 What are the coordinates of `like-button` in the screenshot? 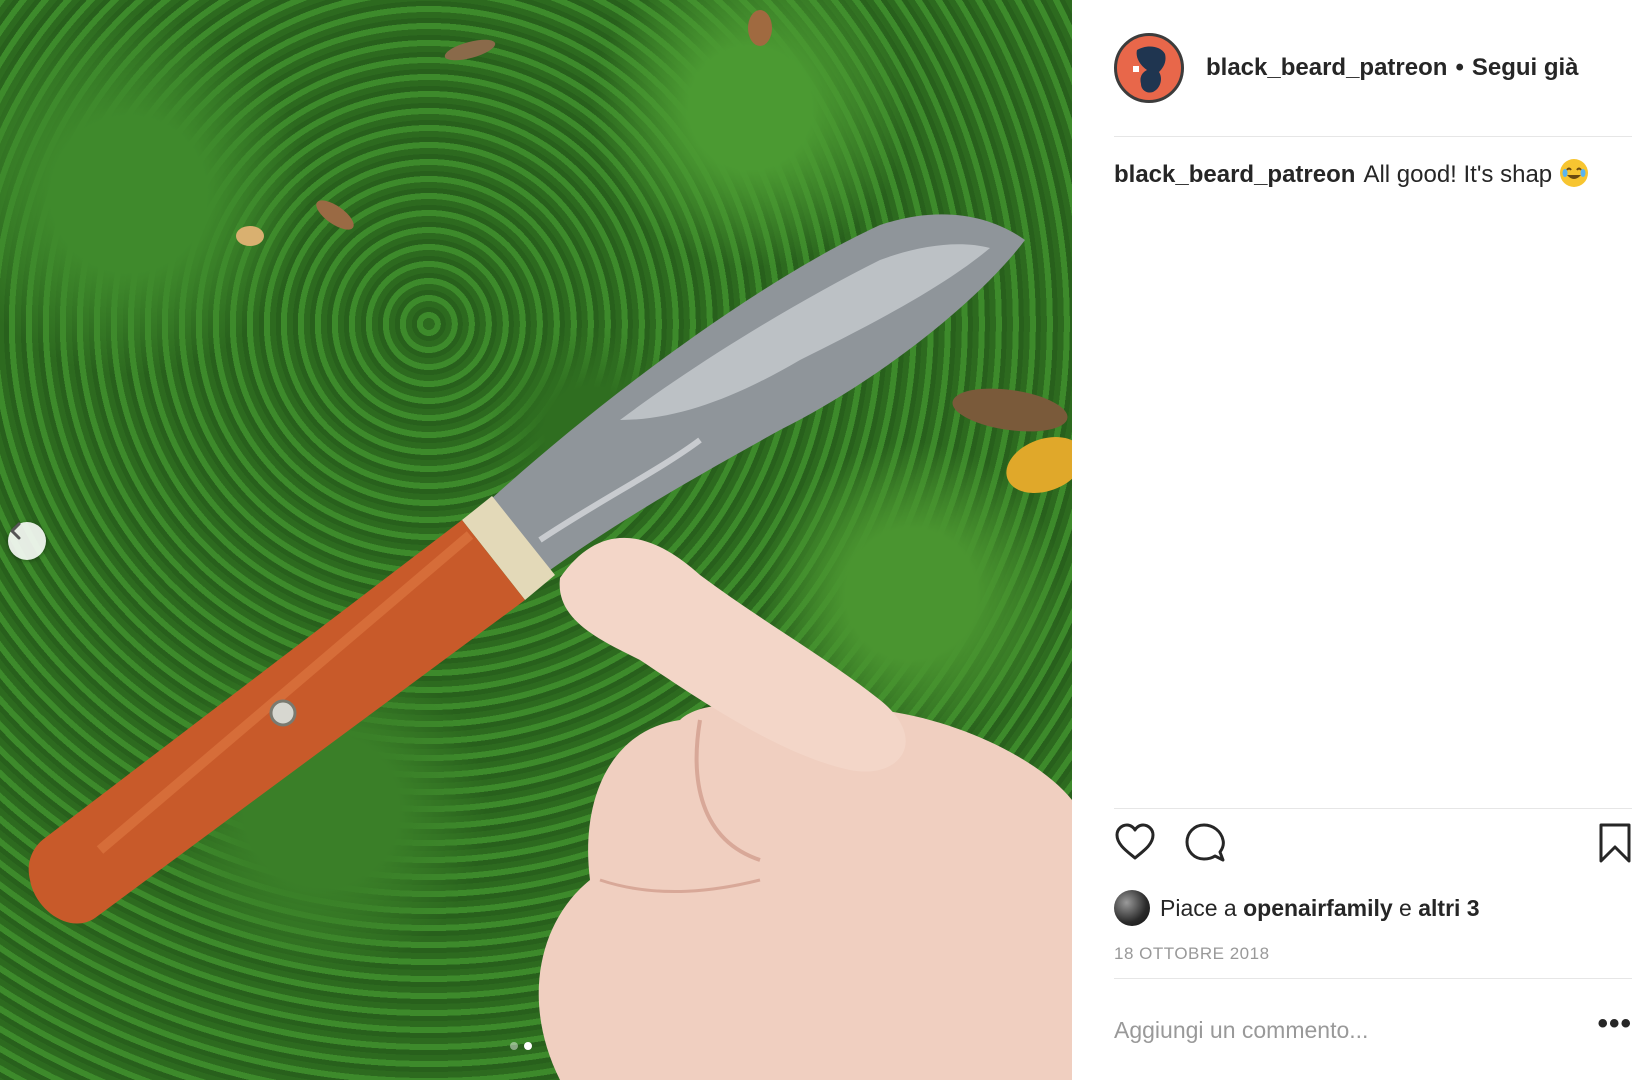 It's located at (1135, 844).